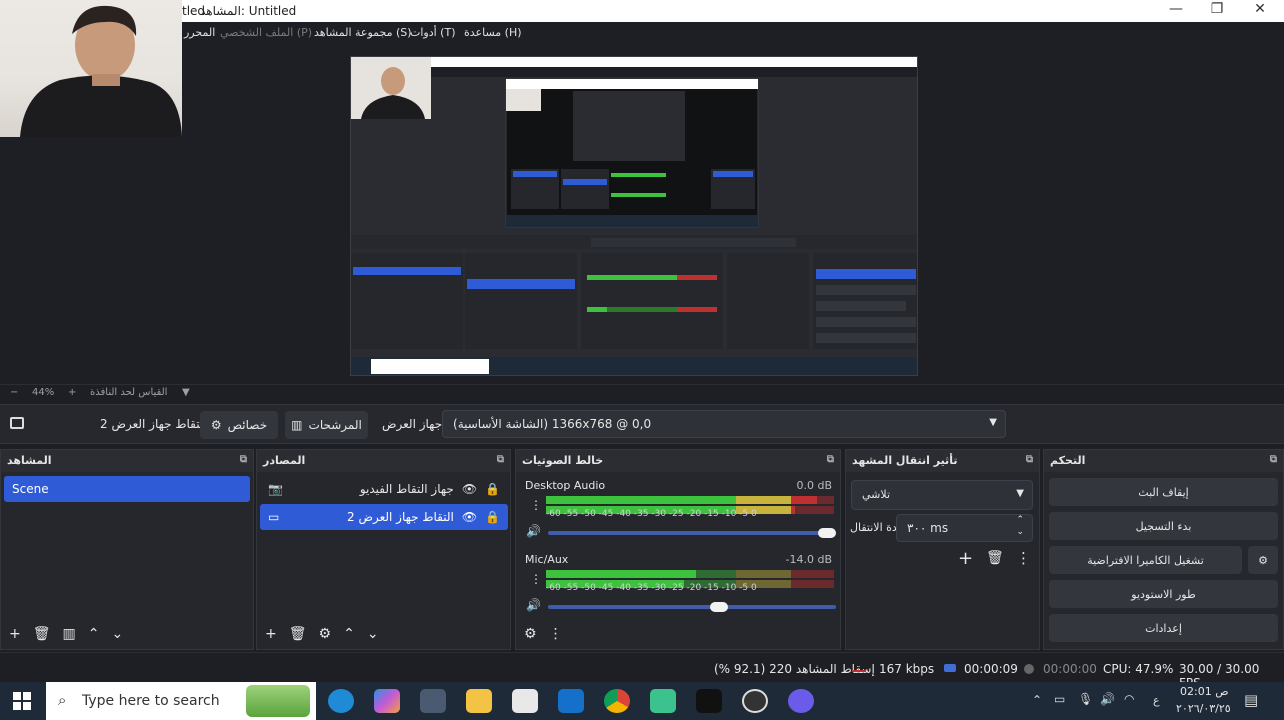  Describe the element at coordinates (1163, 492) in the screenshot. I see `stop-streaming-button: إيقاف البث` at that location.